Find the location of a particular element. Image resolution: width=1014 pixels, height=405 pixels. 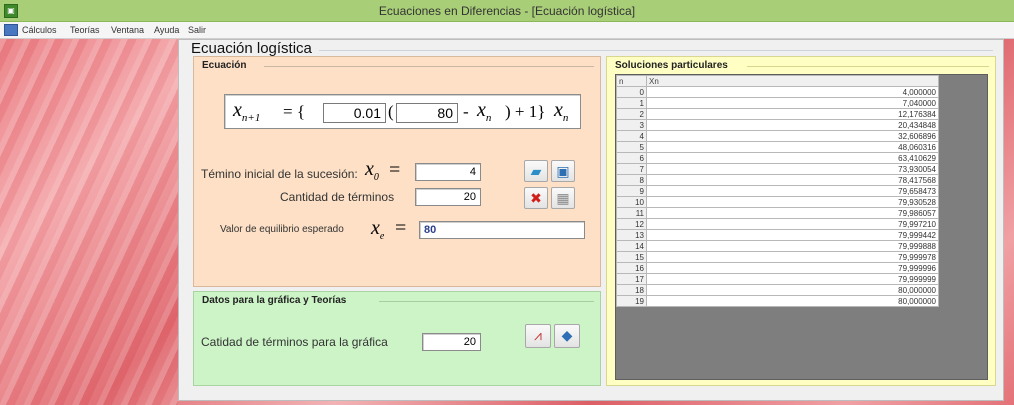

graph-terms-label: Catidad de términos para la gráfica is located at coordinates (294, 342).